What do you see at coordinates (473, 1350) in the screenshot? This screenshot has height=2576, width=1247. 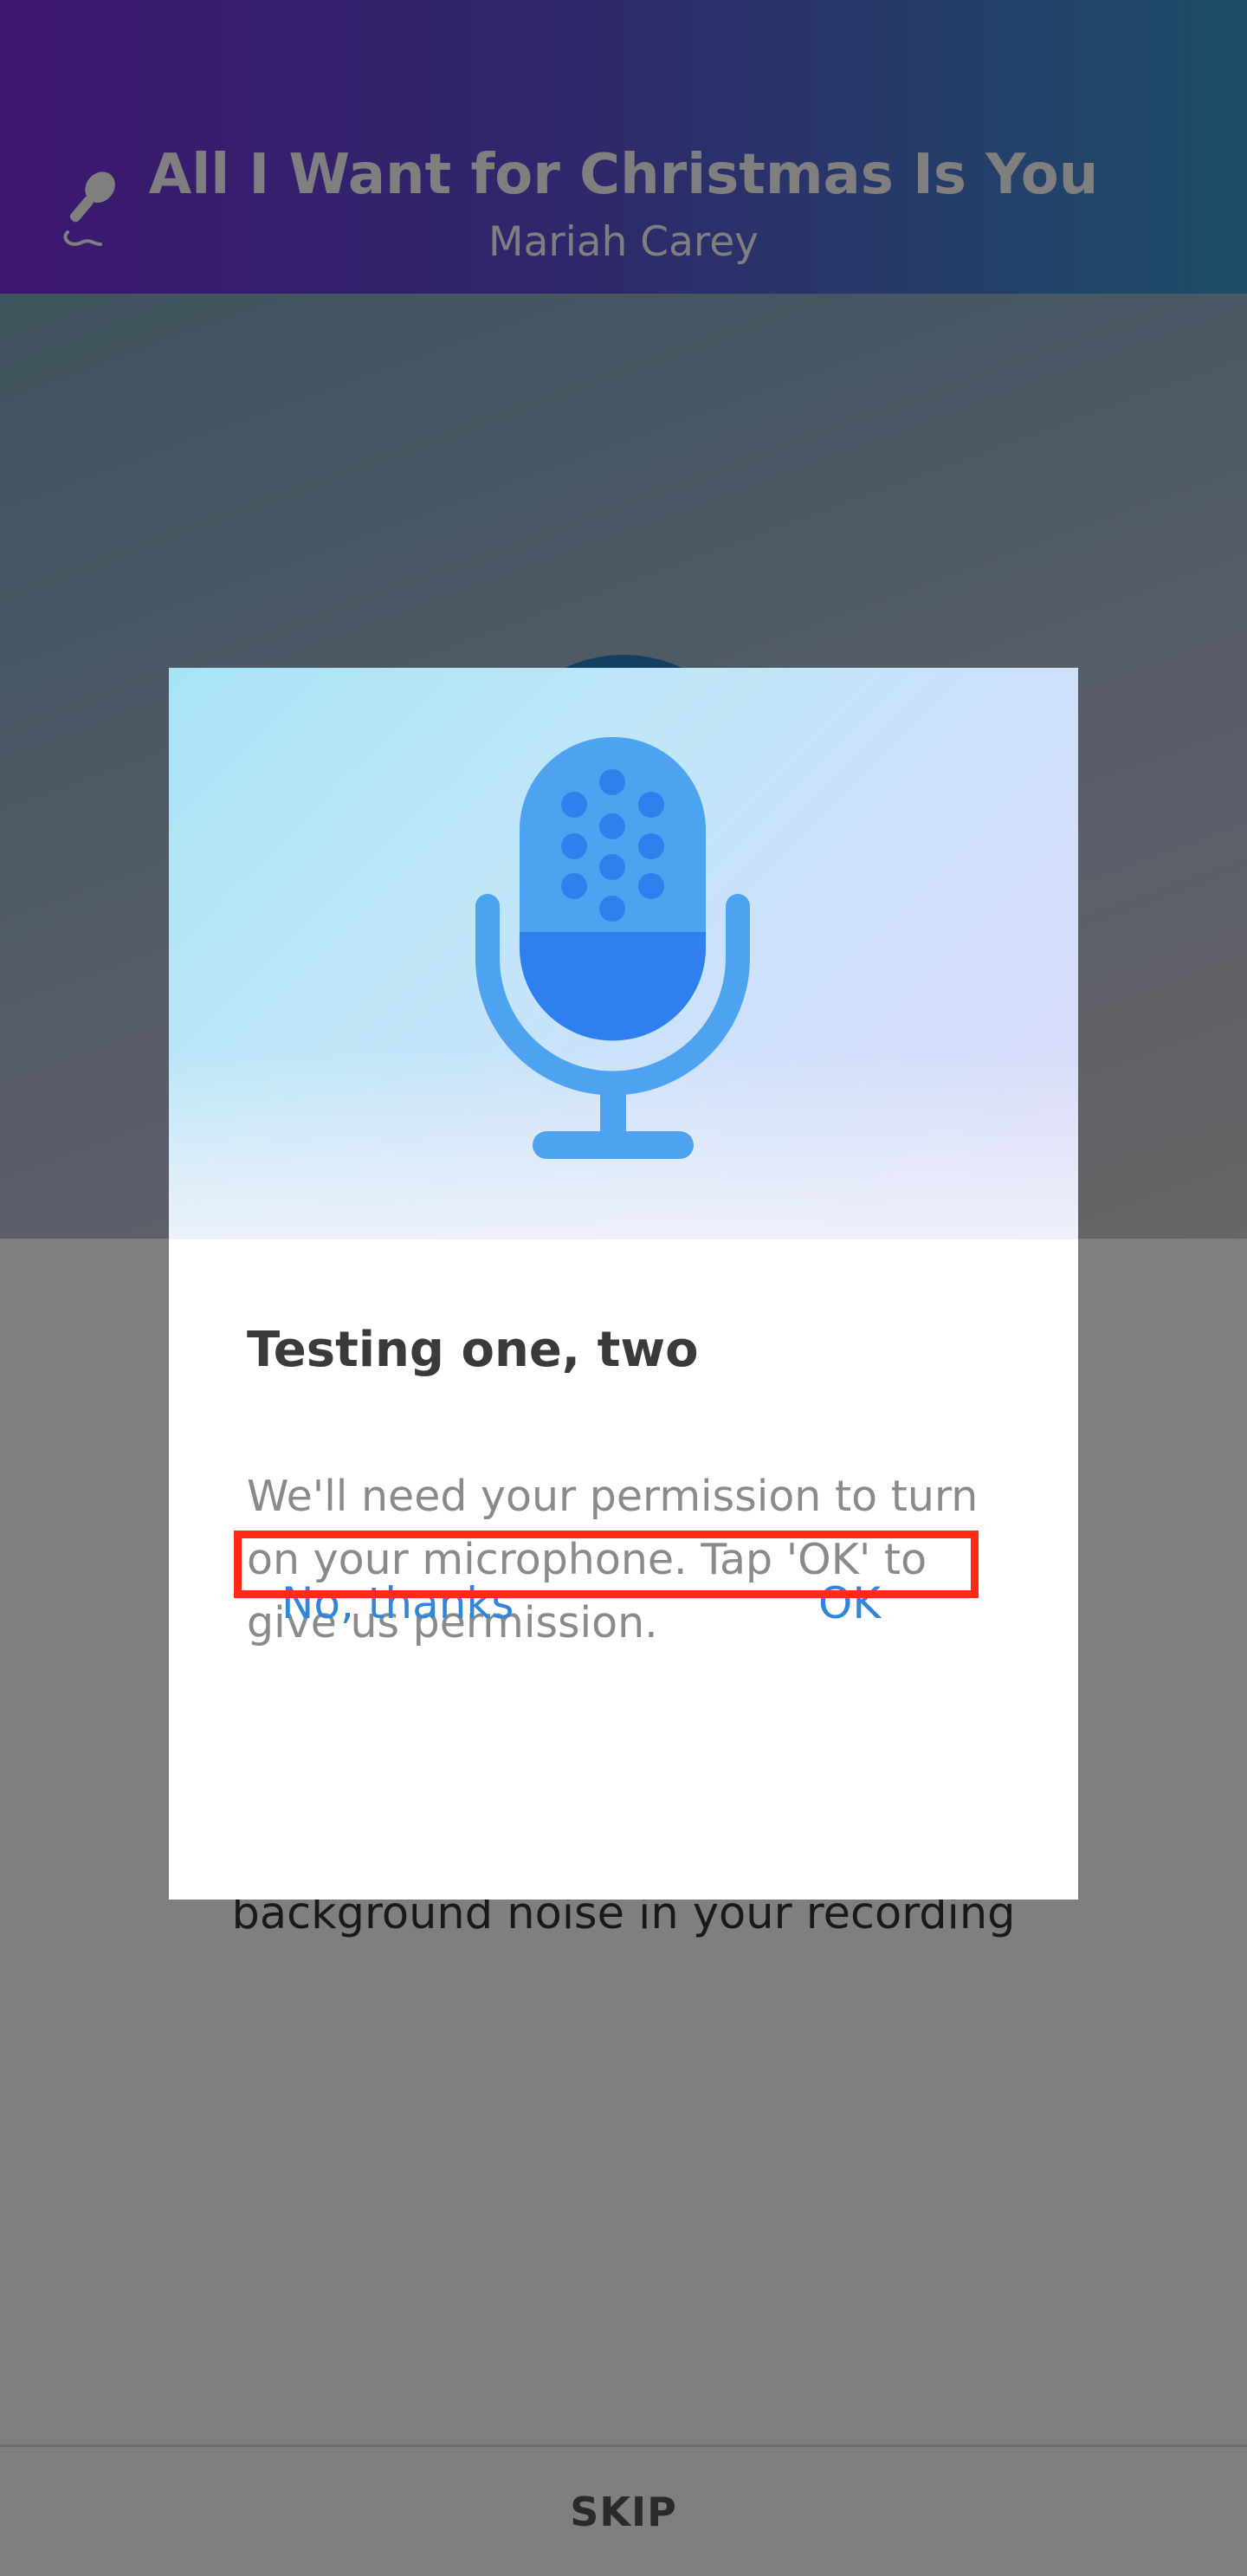 I see `dialog-title: Testing one, two` at bounding box center [473, 1350].